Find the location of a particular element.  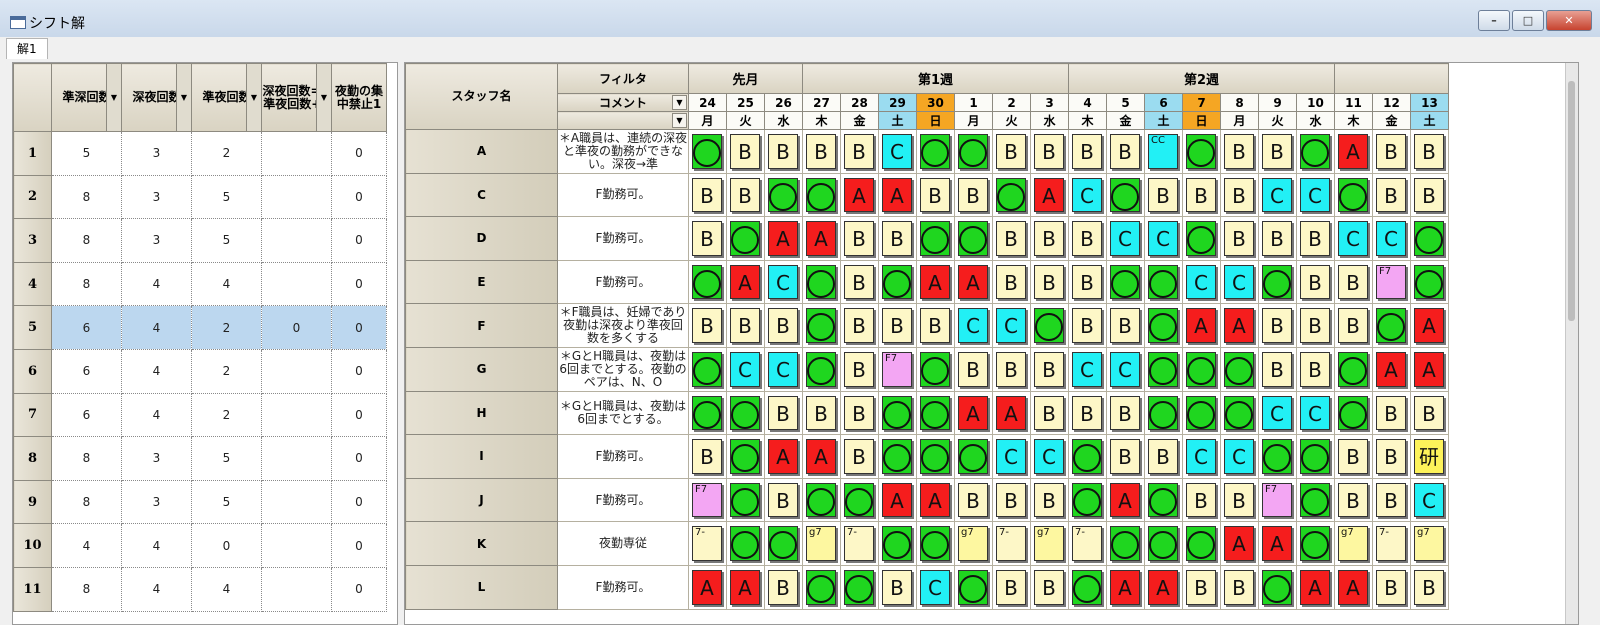

shift-chip: F7 is located at coordinates (707, 500).